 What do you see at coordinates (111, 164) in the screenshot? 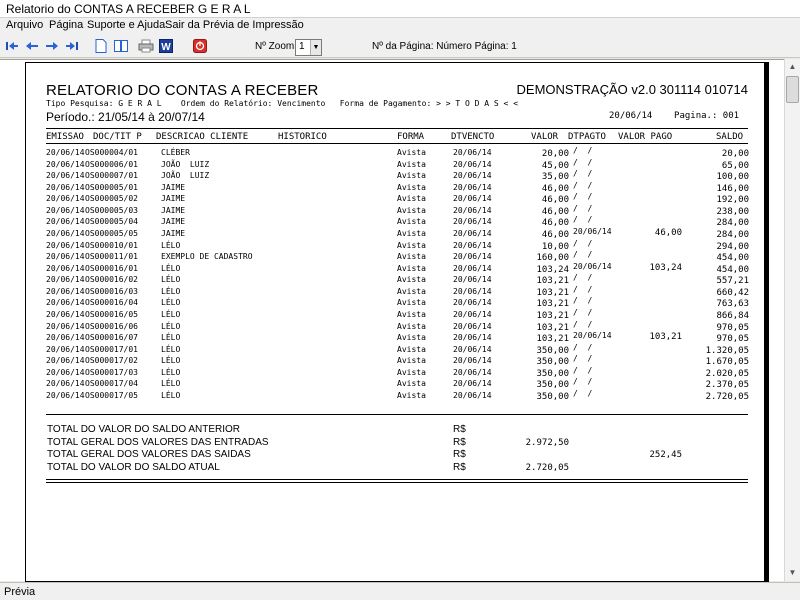
I see `cell-doc-tit: OS000006/01` at bounding box center [111, 164].